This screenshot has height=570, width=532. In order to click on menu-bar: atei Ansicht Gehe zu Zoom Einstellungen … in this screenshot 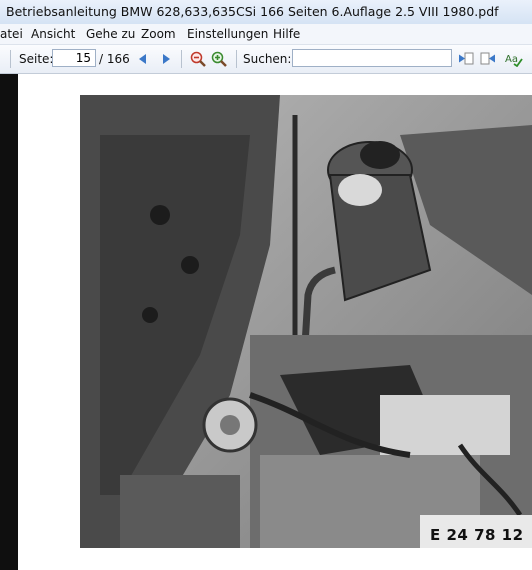, I will do `click(266, 34)`.